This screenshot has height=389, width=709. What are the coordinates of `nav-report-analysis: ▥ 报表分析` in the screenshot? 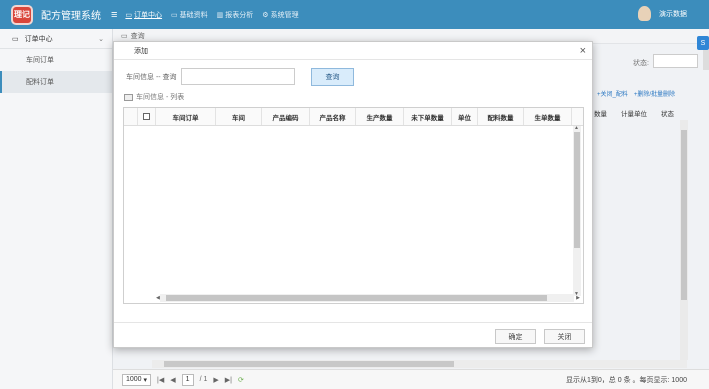 It's located at (235, 15).